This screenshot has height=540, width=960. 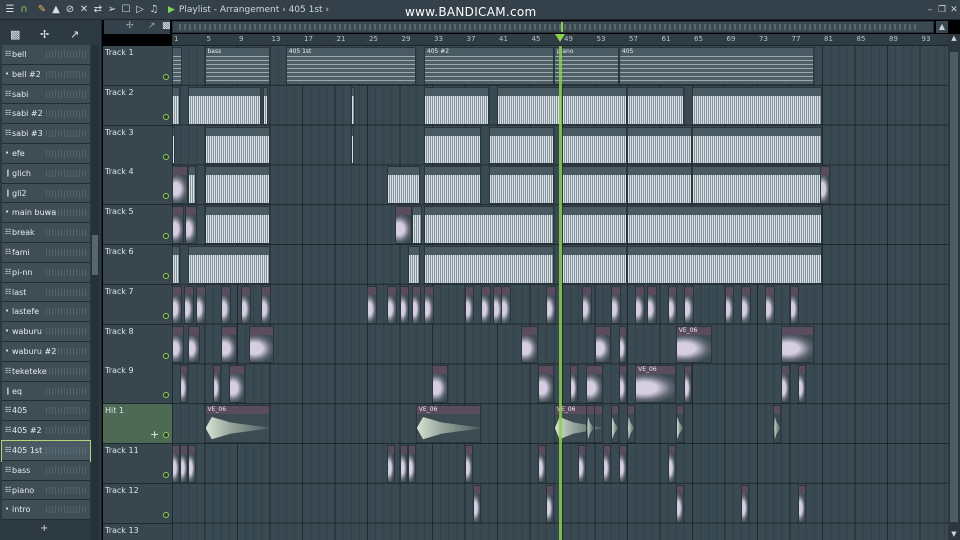 What do you see at coordinates (553, 27) in the screenshot?
I see `song-overview` at bounding box center [553, 27].